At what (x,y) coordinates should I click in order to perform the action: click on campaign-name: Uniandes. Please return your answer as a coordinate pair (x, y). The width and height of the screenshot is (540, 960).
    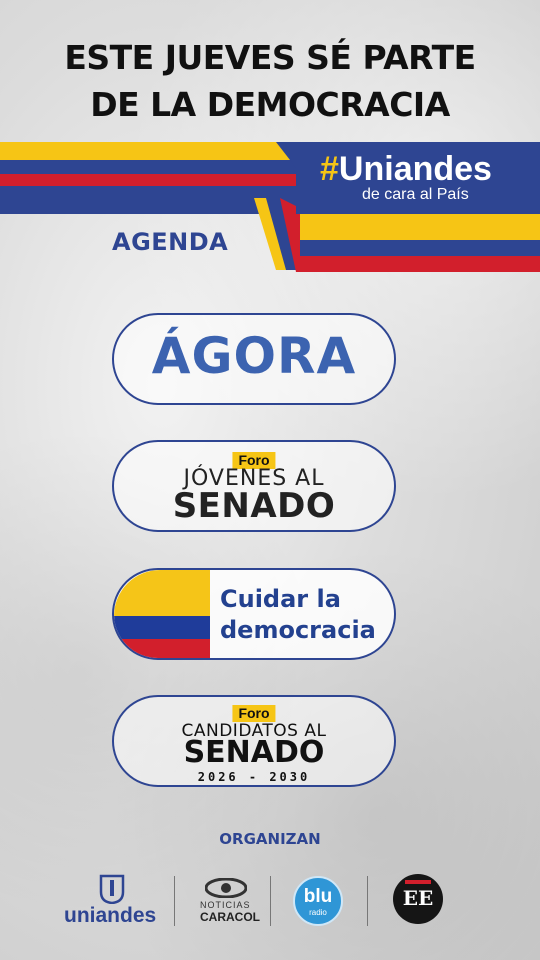
    Looking at the image, I should click on (415, 169).